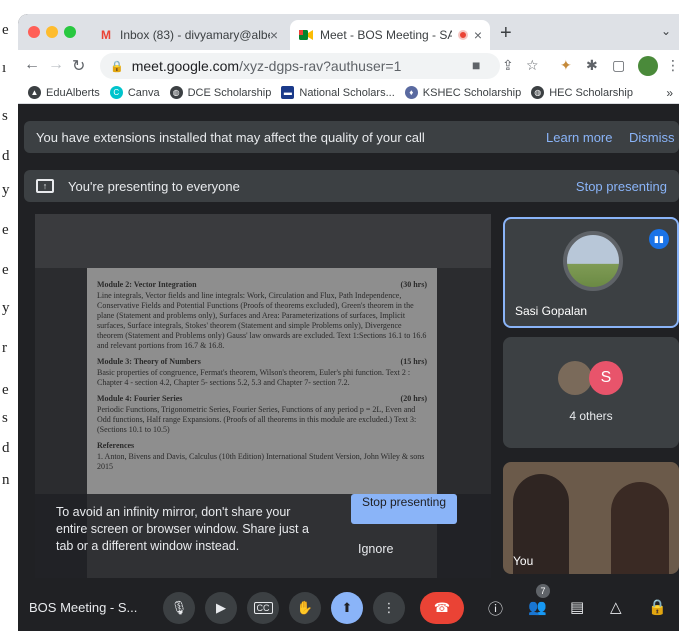  Describe the element at coordinates (672, 65) in the screenshot. I see `menu-kebab-icon: ⋮` at that location.